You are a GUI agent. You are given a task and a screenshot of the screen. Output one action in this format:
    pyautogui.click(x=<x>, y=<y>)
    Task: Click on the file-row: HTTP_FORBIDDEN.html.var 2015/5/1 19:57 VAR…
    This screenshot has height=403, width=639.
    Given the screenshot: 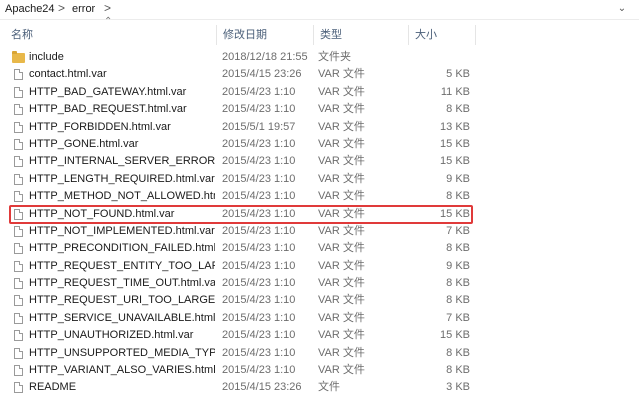 What is the action you would take?
    pyautogui.click(x=319, y=127)
    